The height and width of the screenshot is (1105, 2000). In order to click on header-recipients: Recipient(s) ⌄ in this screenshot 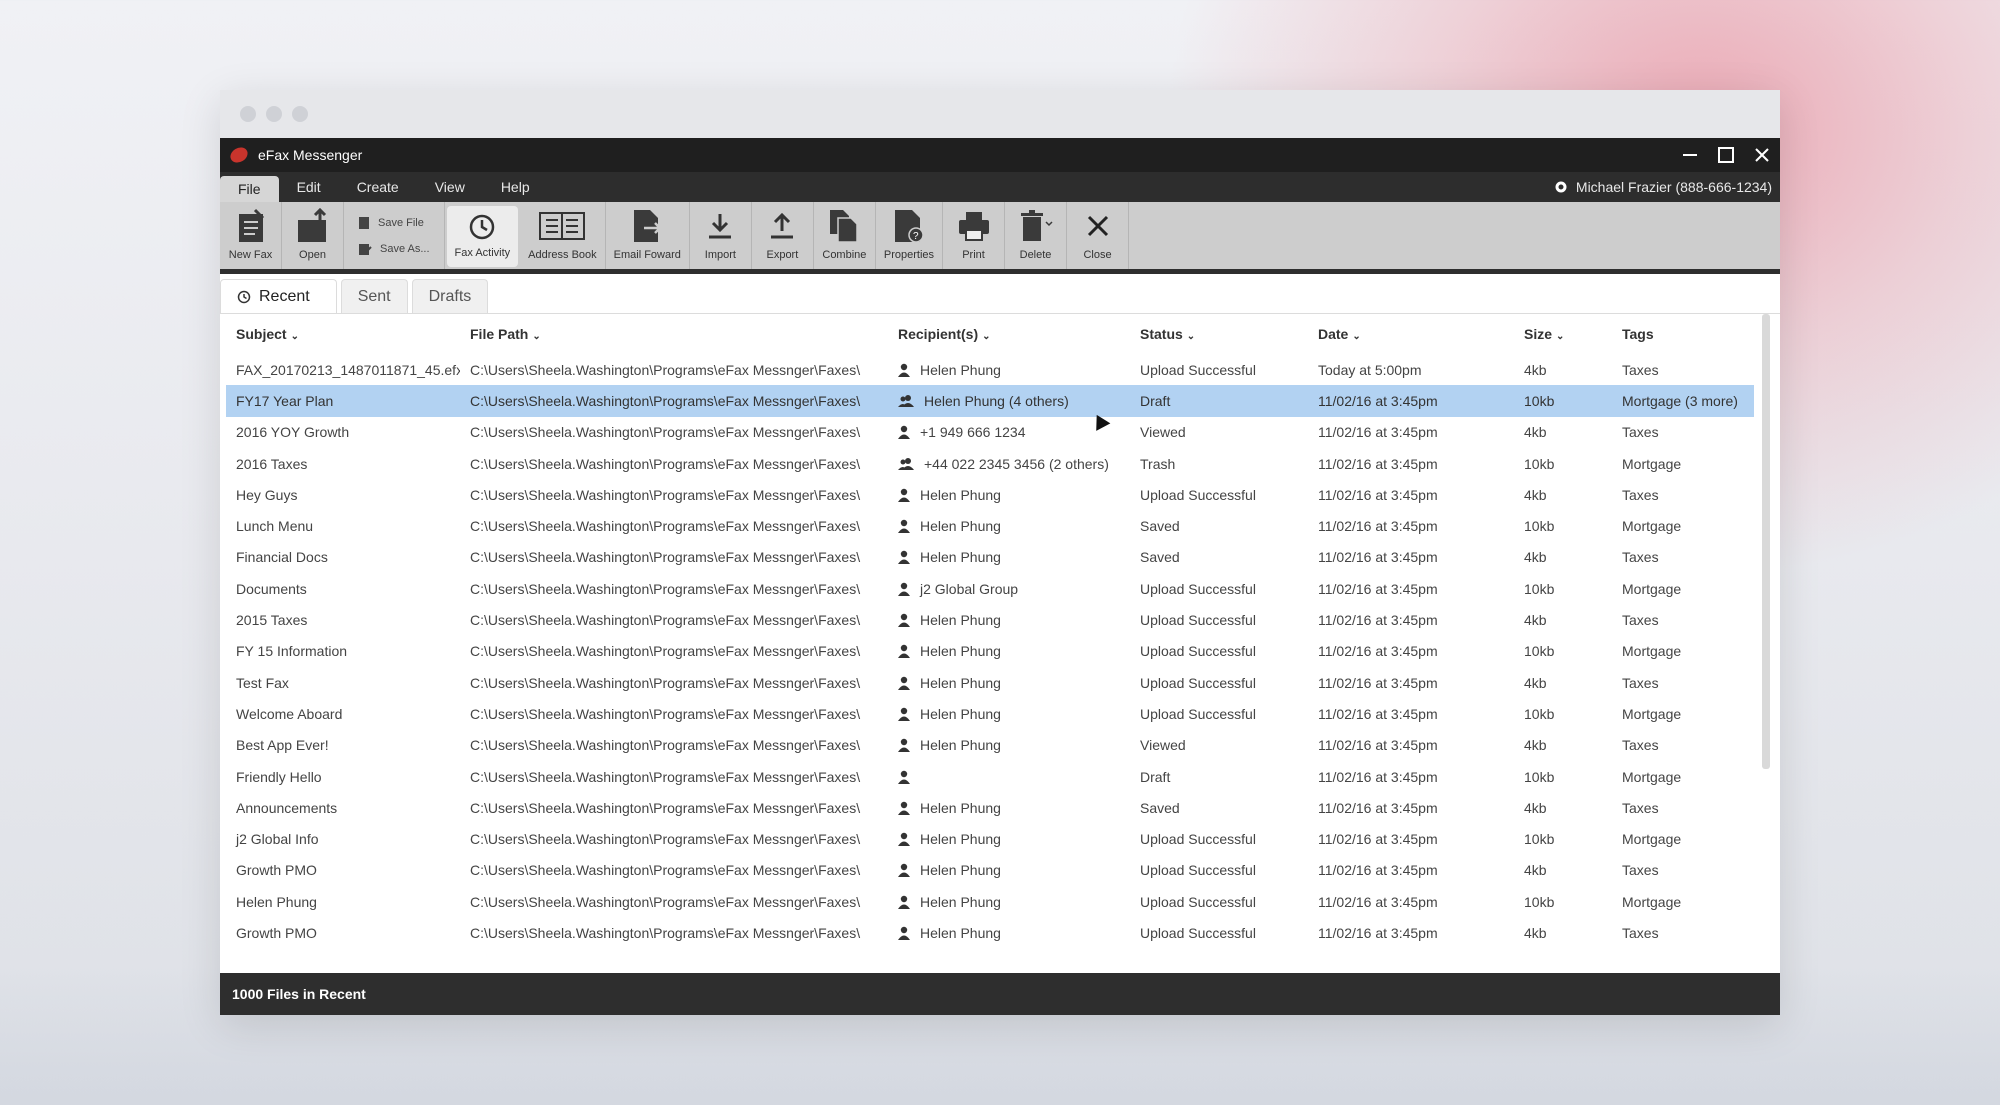, I will do `click(1010, 334)`.